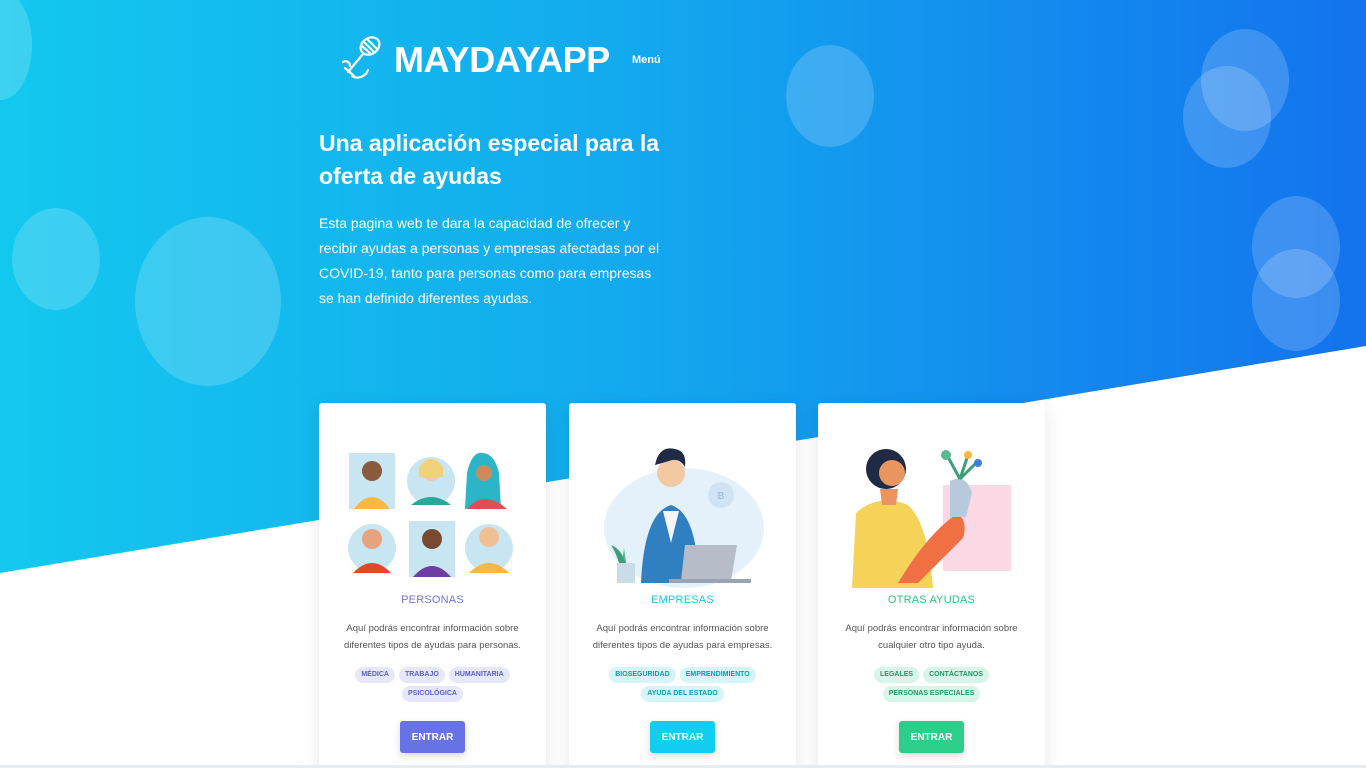 Image resolution: width=1366 pixels, height=768 pixels. I want to click on microphone-hand-logo-icon, so click(363, 59).